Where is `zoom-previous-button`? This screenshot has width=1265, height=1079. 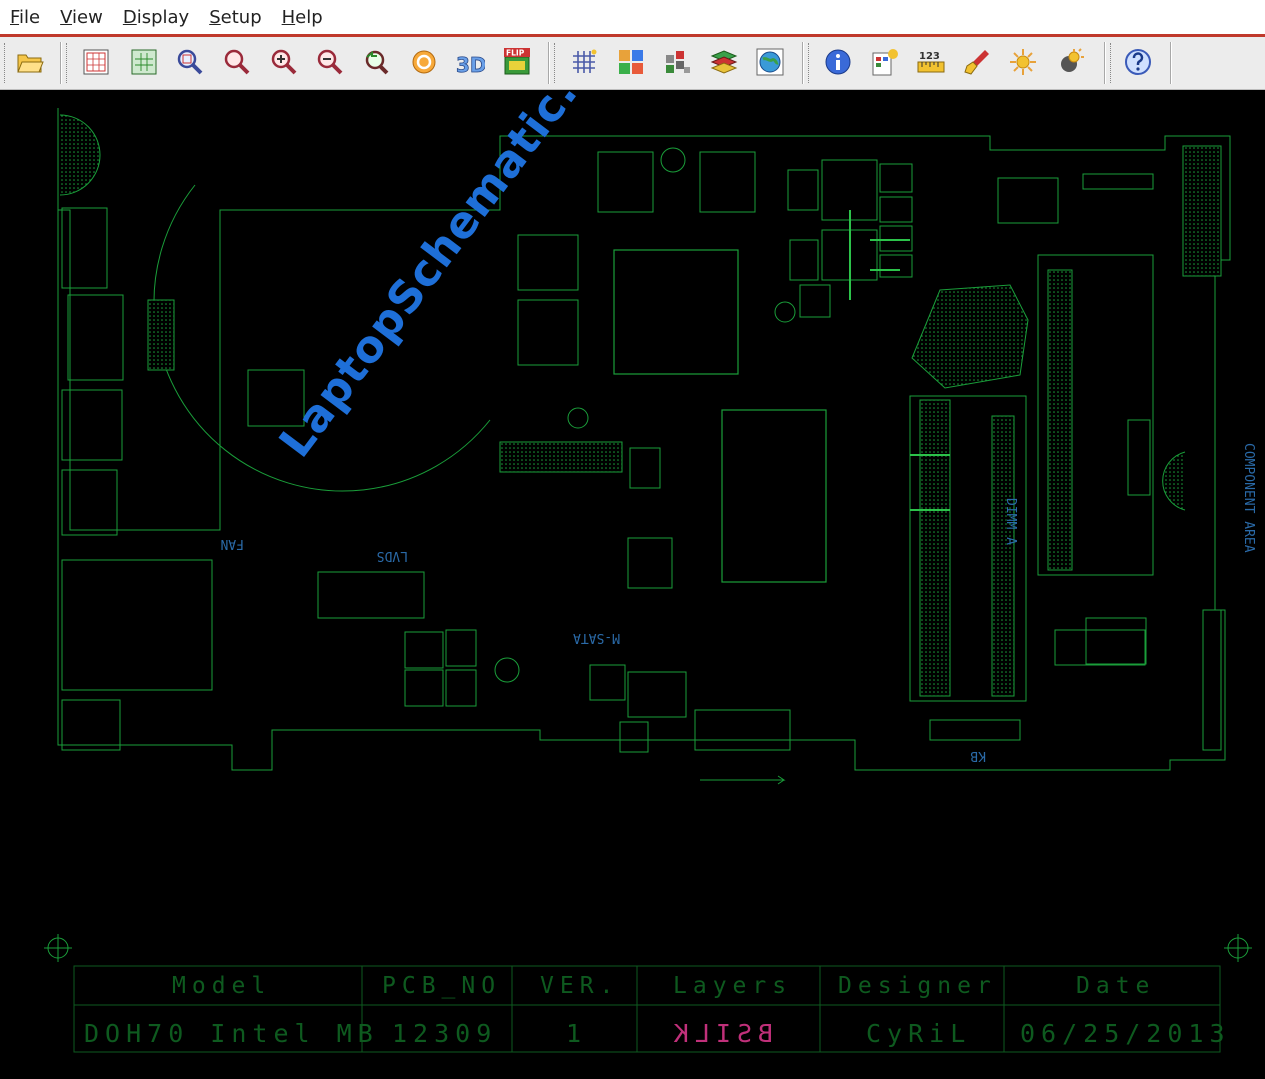 zoom-previous-button is located at coordinates (376, 62).